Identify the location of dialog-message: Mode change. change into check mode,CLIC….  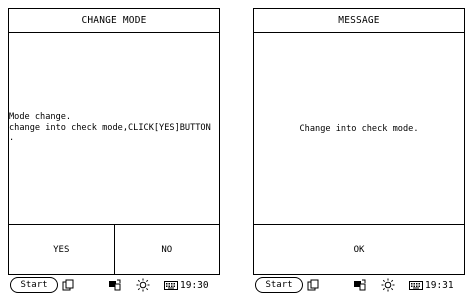
(110, 128).